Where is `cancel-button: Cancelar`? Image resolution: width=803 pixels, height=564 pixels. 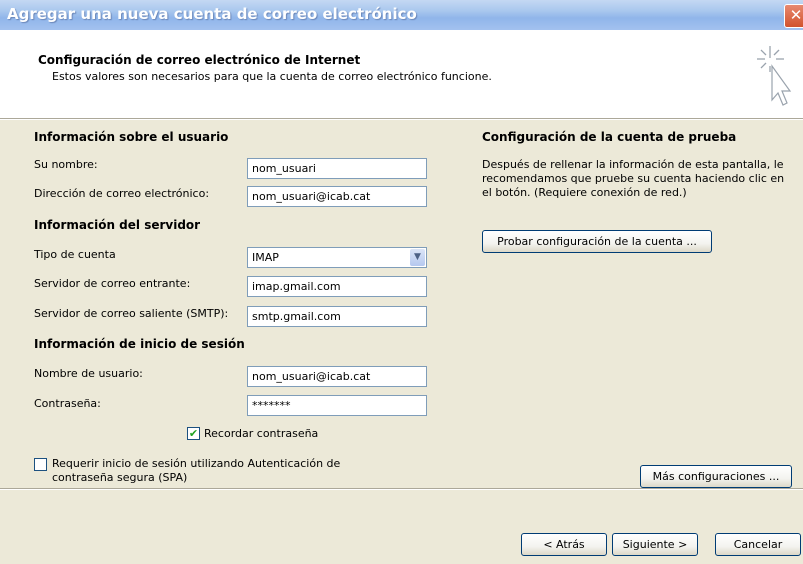 cancel-button: Cancelar is located at coordinates (758, 544).